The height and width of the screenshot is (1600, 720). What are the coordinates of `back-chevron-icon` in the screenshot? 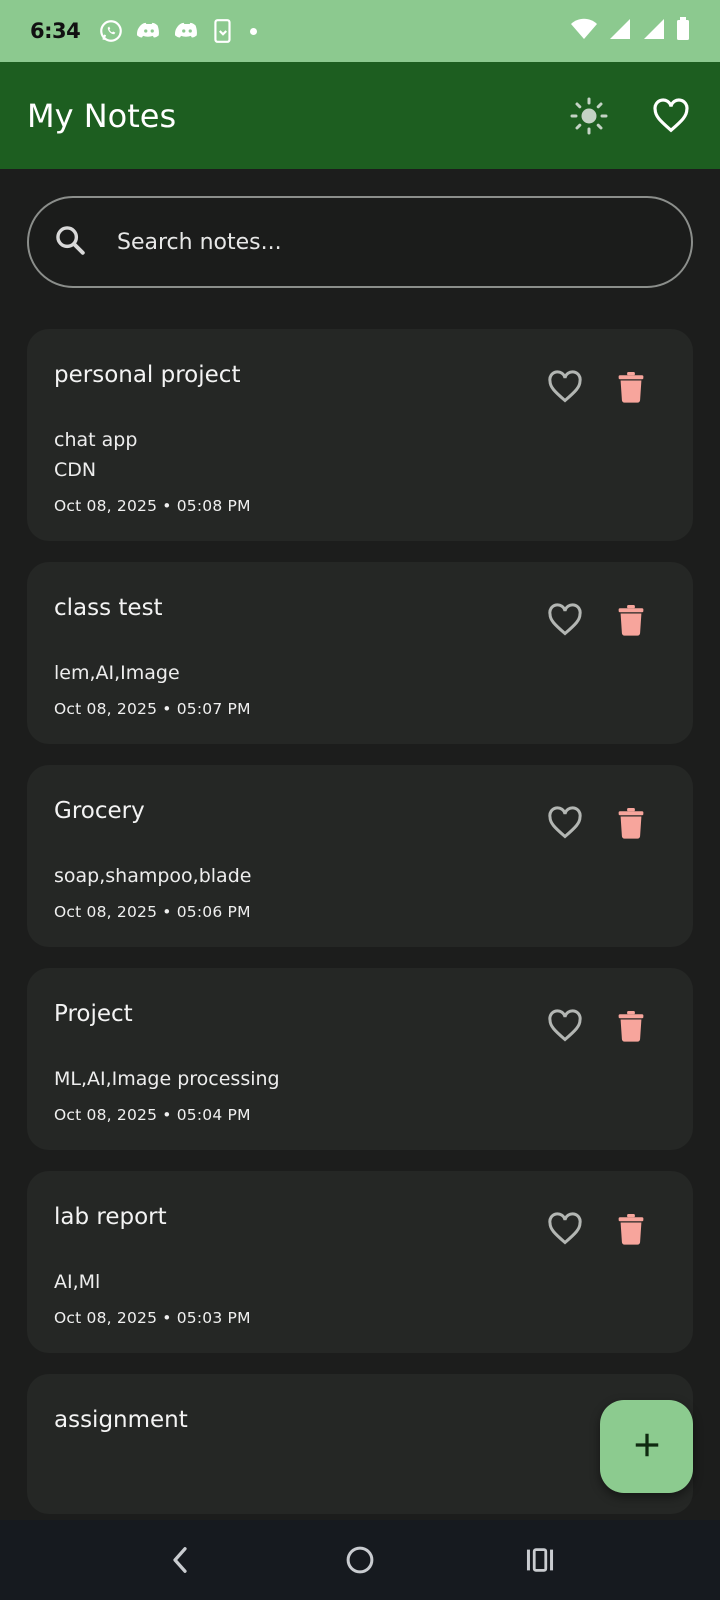 It's located at (180, 1560).